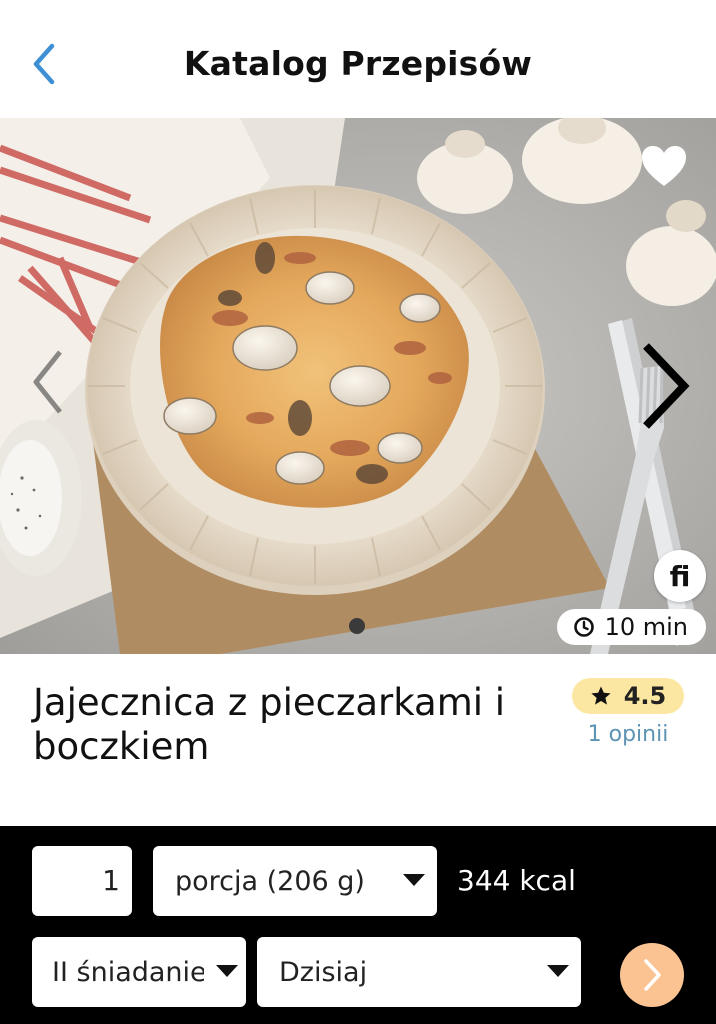  I want to click on rating-badge: 4.5, so click(628, 696).